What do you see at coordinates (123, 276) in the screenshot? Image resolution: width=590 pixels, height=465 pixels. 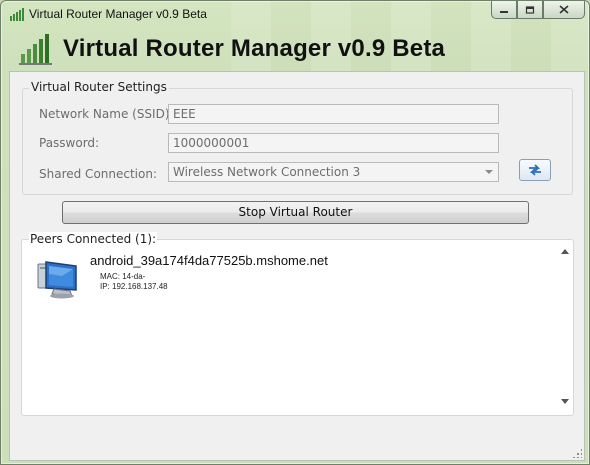 I see `peer-mac: MAC: 14-da-` at bounding box center [123, 276].